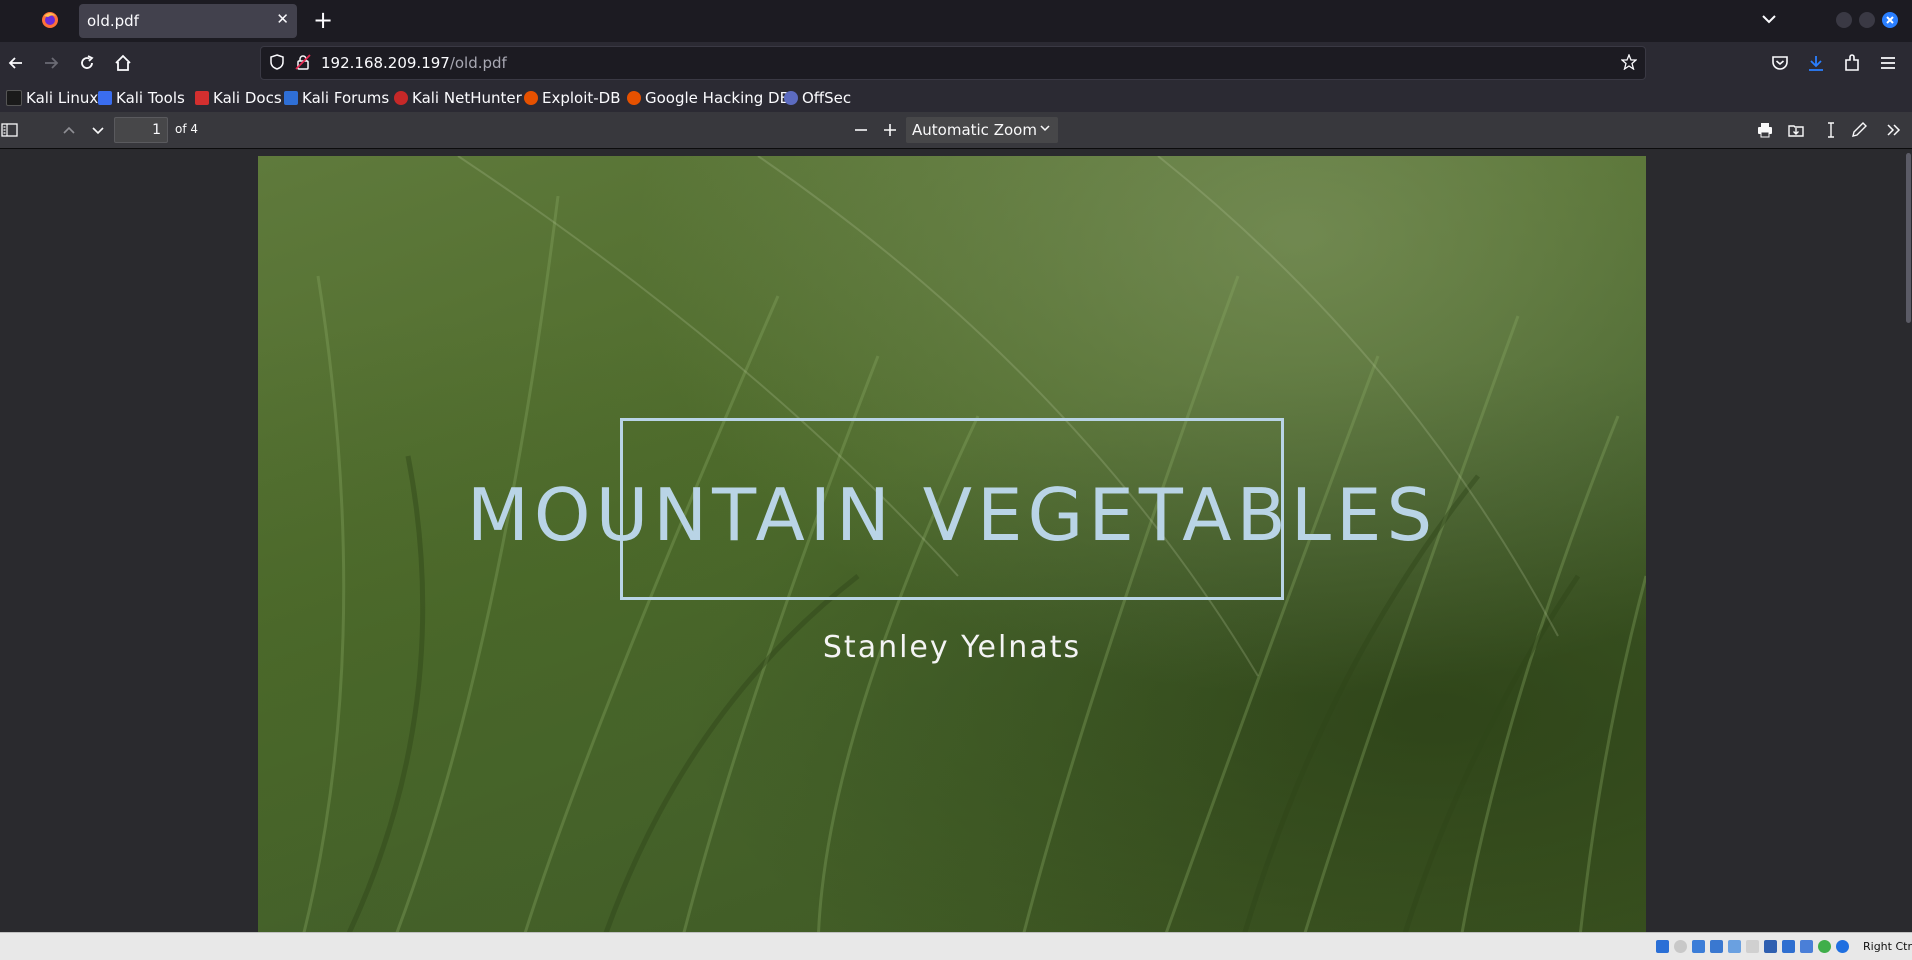 The height and width of the screenshot is (960, 1912). I want to click on shared-folders-icon, so click(1752, 946).